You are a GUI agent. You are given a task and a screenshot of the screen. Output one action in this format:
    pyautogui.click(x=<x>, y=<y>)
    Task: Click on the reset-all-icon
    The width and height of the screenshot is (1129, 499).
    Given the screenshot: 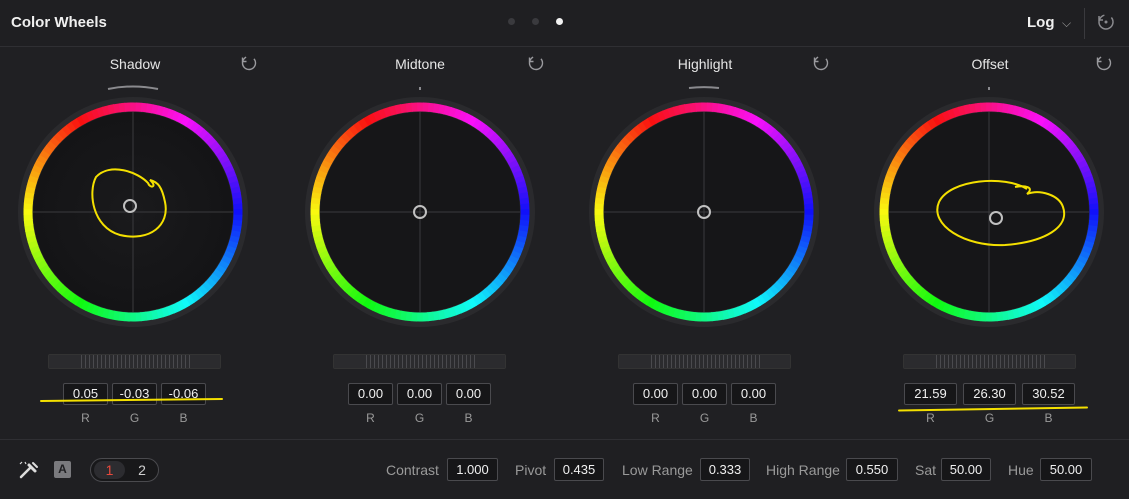 What is the action you would take?
    pyautogui.click(x=1106, y=22)
    